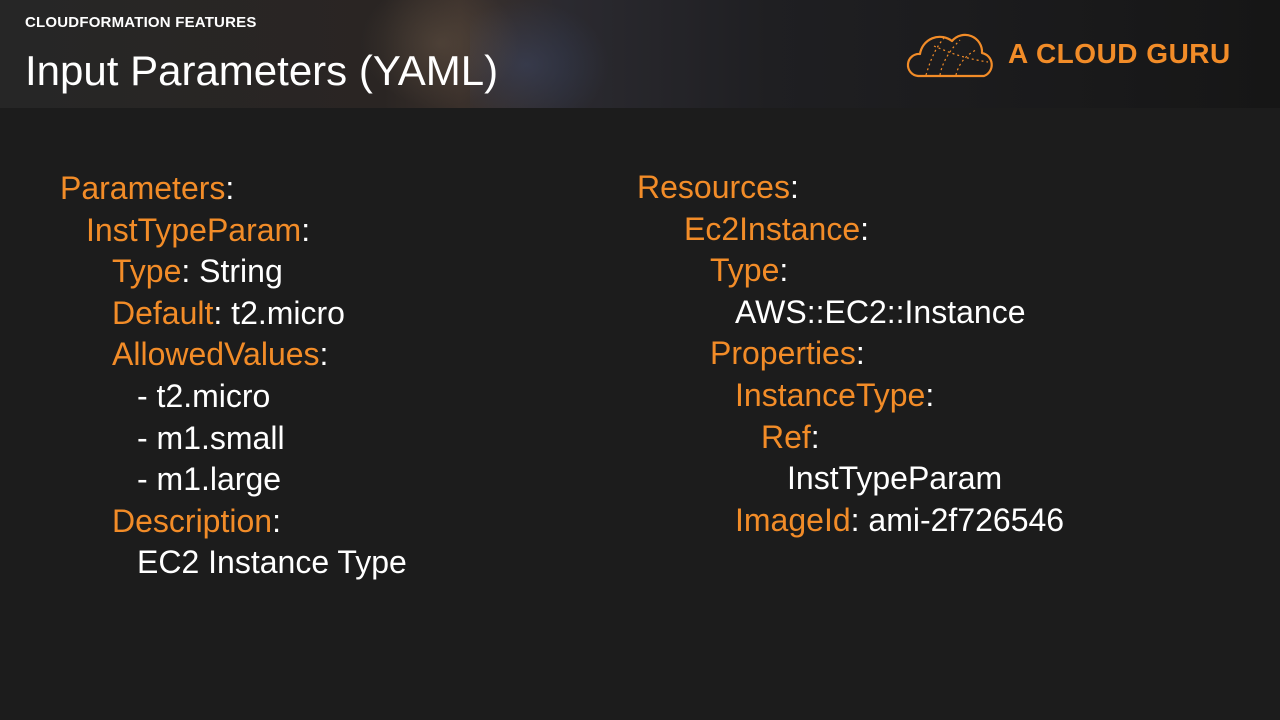 The image size is (1280, 720). I want to click on code-line: Description:, so click(196, 520).